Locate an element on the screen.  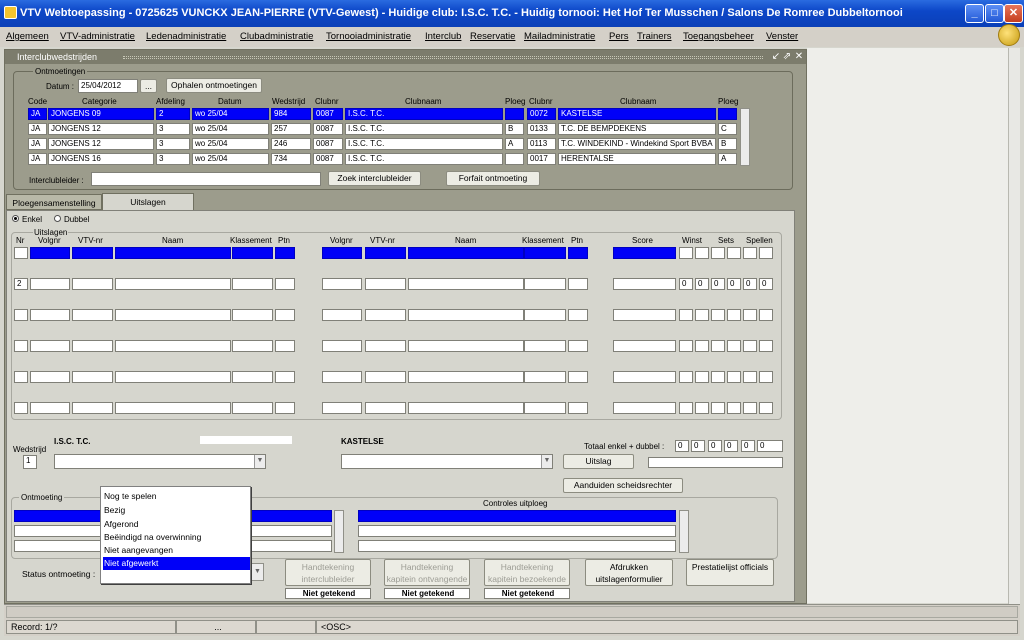
status-option: Bezig is located at coordinates (176, 510).